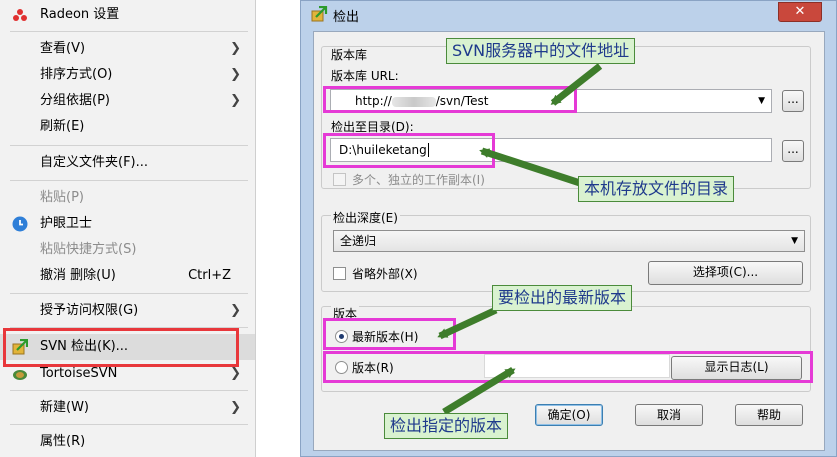  I want to click on multiple-wc-checkbox, so click(339, 179).